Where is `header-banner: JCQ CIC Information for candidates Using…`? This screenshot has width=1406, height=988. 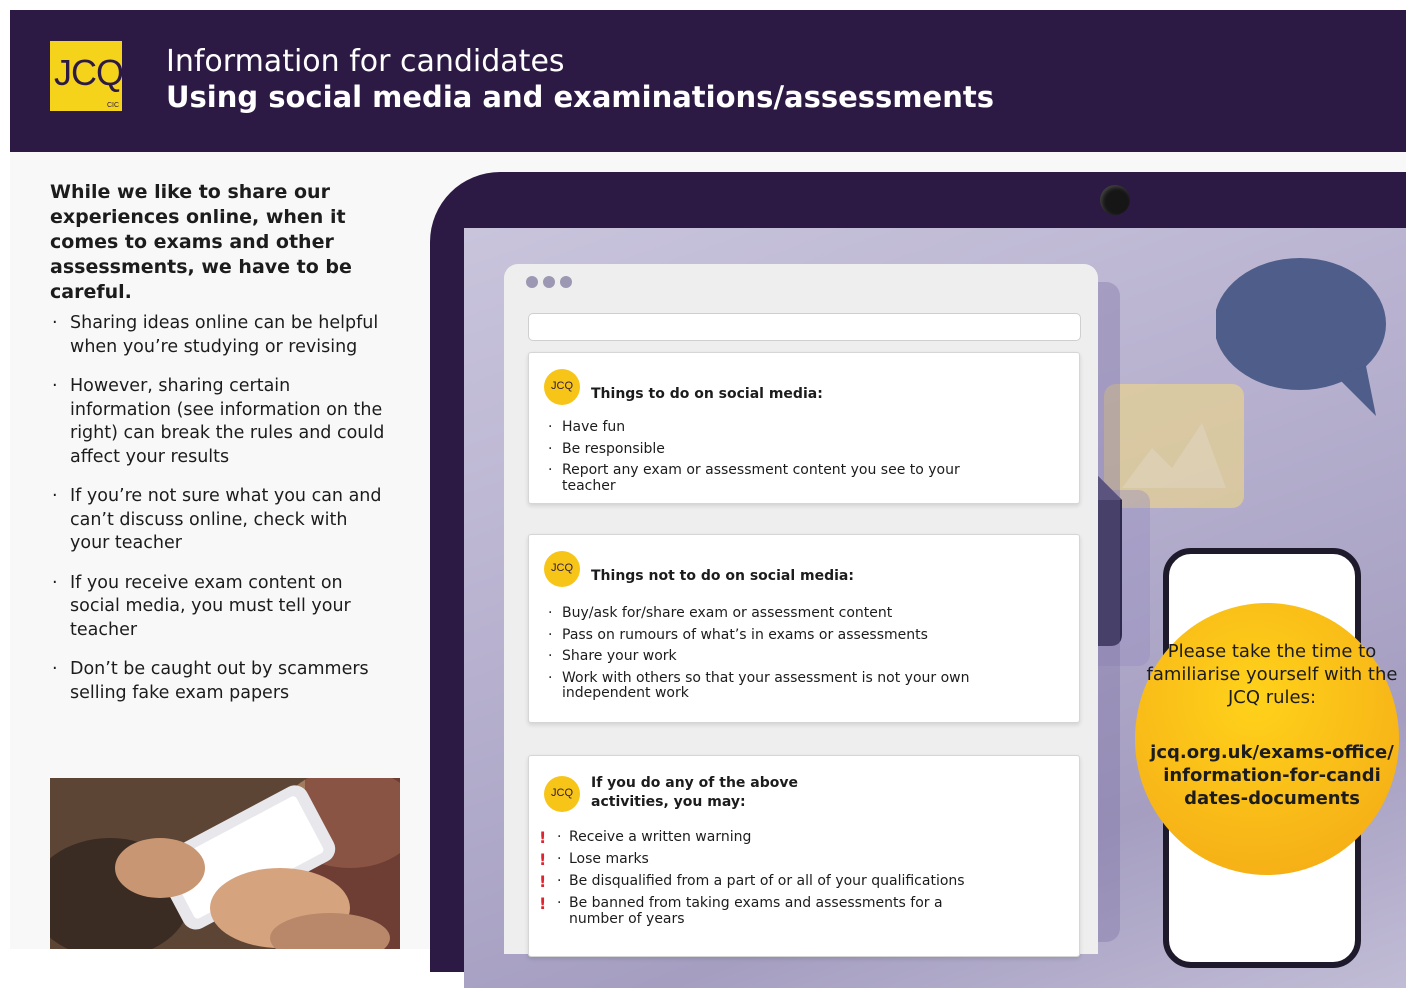
header-banner: JCQ CIC Information for candidates Using… is located at coordinates (708, 81).